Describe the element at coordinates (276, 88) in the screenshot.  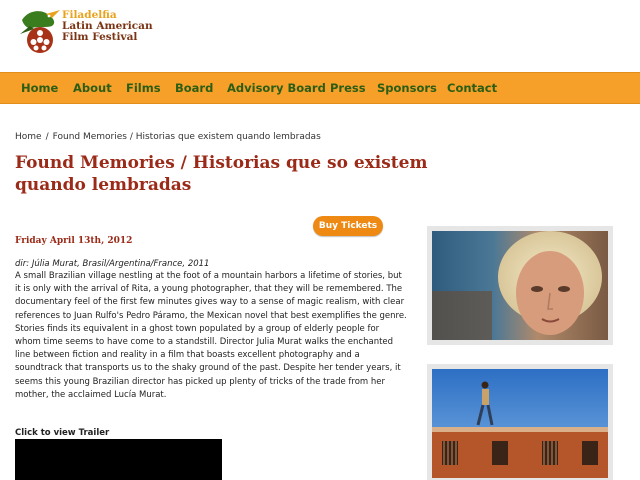
I see `nav-advisory-board: Advisory Board` at that location.